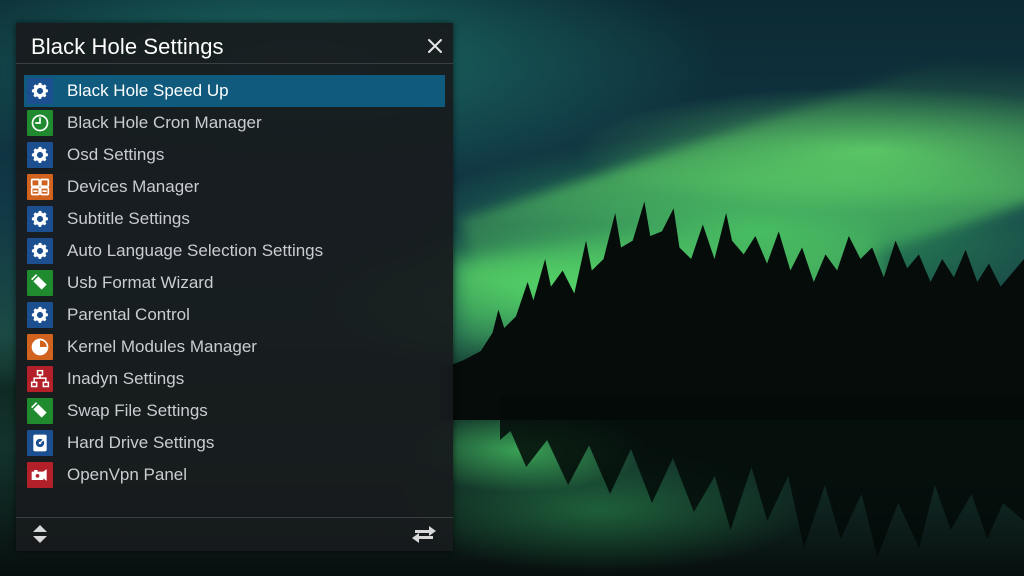 Image resolution: width=1024 pixels, height=576 pixels. Describe the element at coordinates (435, 46) in the screenshot. I see `close-icon` at that location.